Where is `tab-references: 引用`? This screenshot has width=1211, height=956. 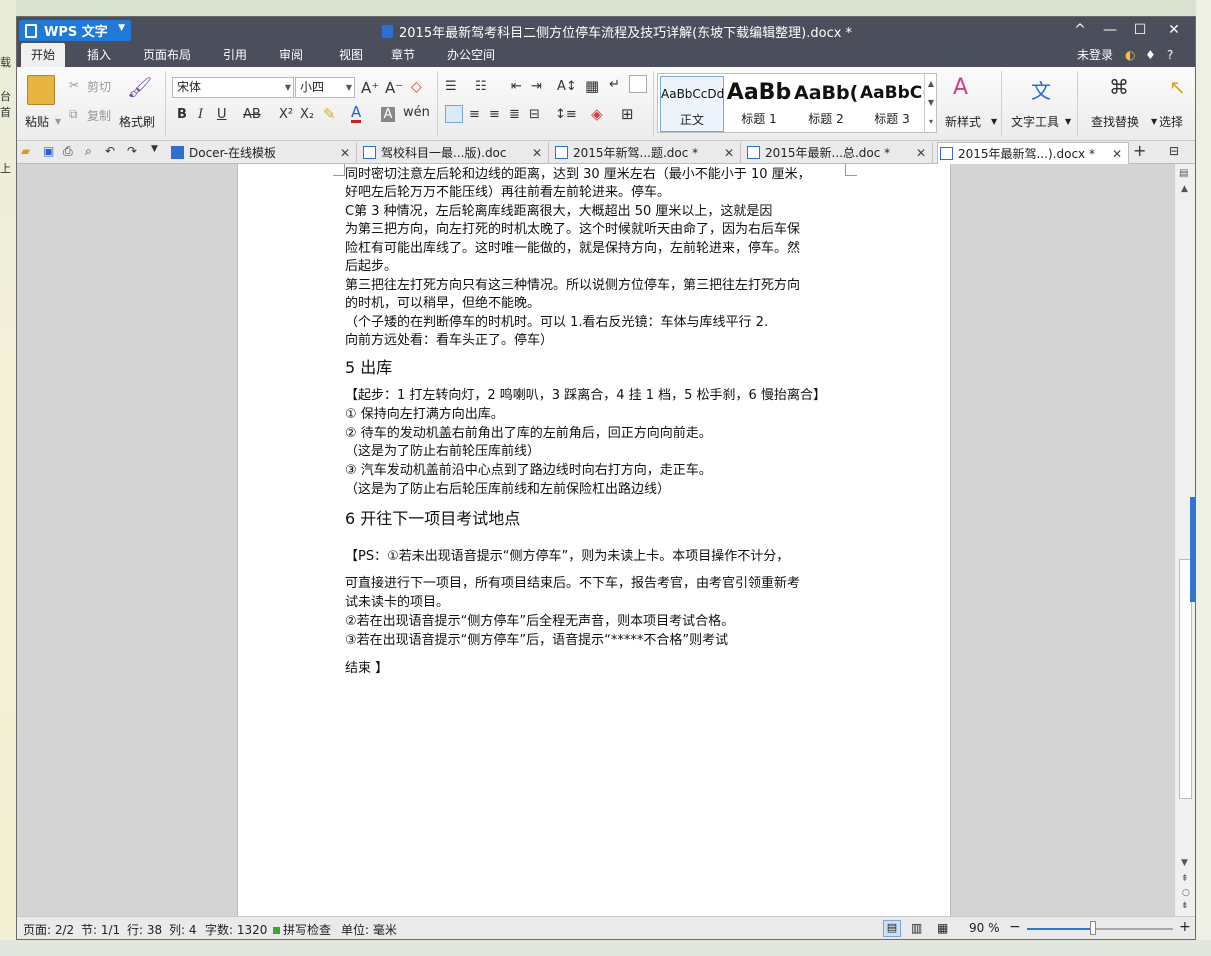 tab-references: 引用 is located at coordinates (235, 55).